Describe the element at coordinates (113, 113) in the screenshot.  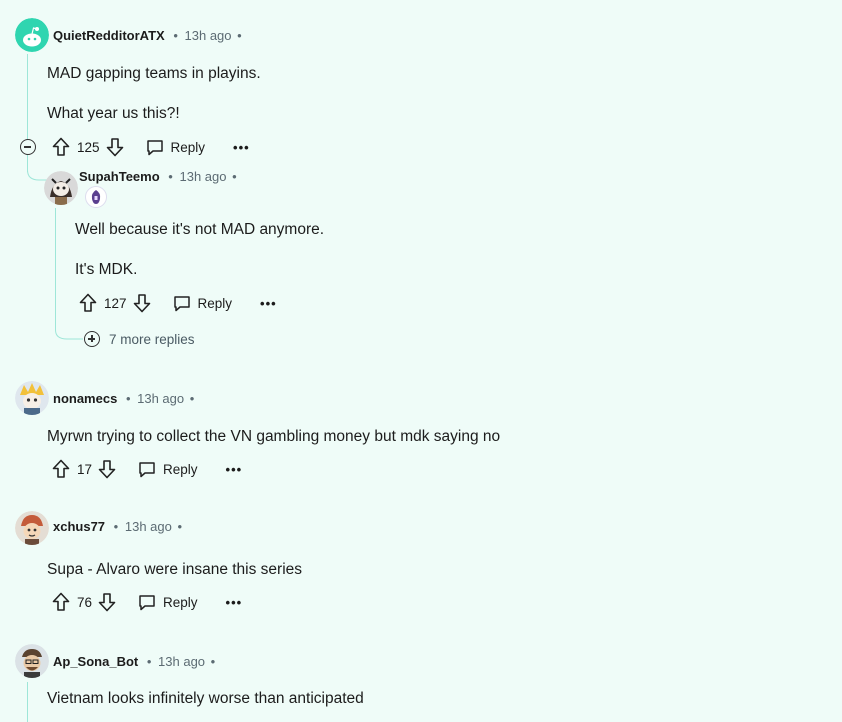
I see `comment-body-line: What year us this?!` at that location.